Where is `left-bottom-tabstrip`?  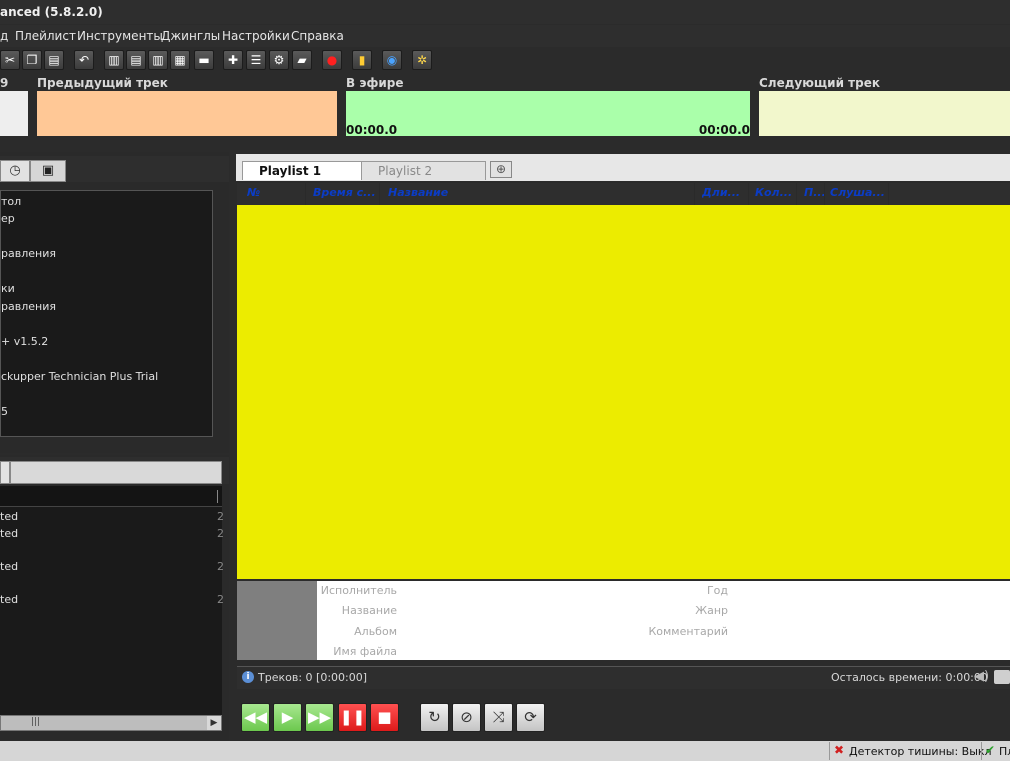 left-bottom-tabstrip is located at coordinates (114, 470).